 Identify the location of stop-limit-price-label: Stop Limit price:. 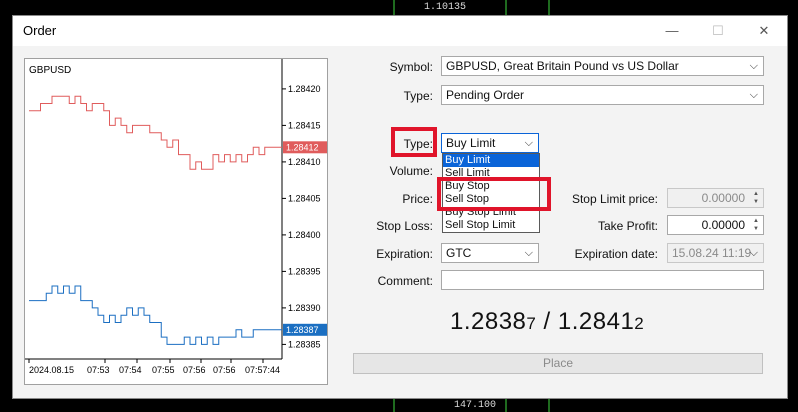
(614, 199).